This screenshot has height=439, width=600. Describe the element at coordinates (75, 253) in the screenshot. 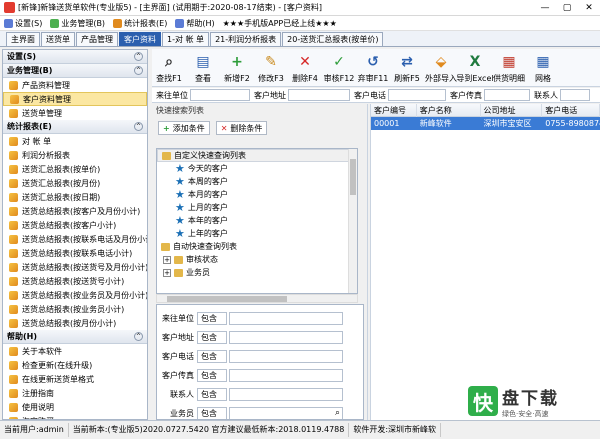

I see `sidebar-item: 送货总结报表(按联系电话小计)` at that location.